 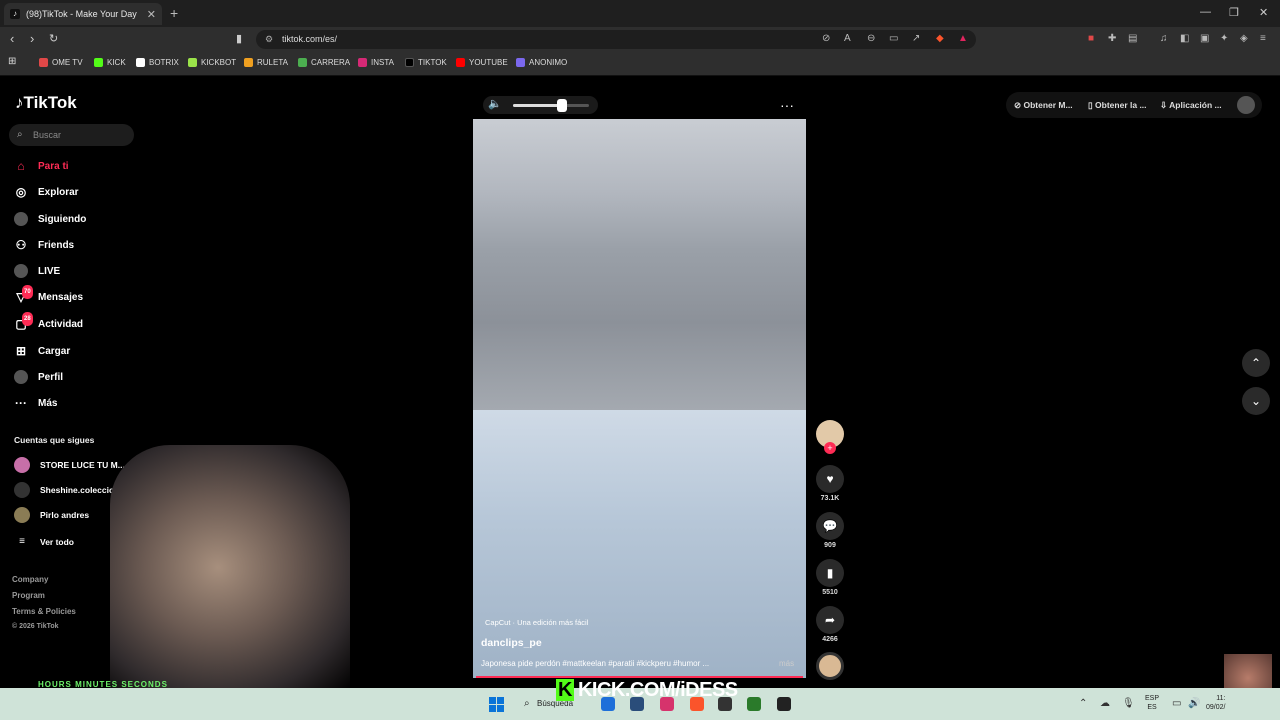 What do you see at coordinates (963, 38) in the screenshot?
I see `brave-rewards-icon: ▲` at bounding box center [963, 38].